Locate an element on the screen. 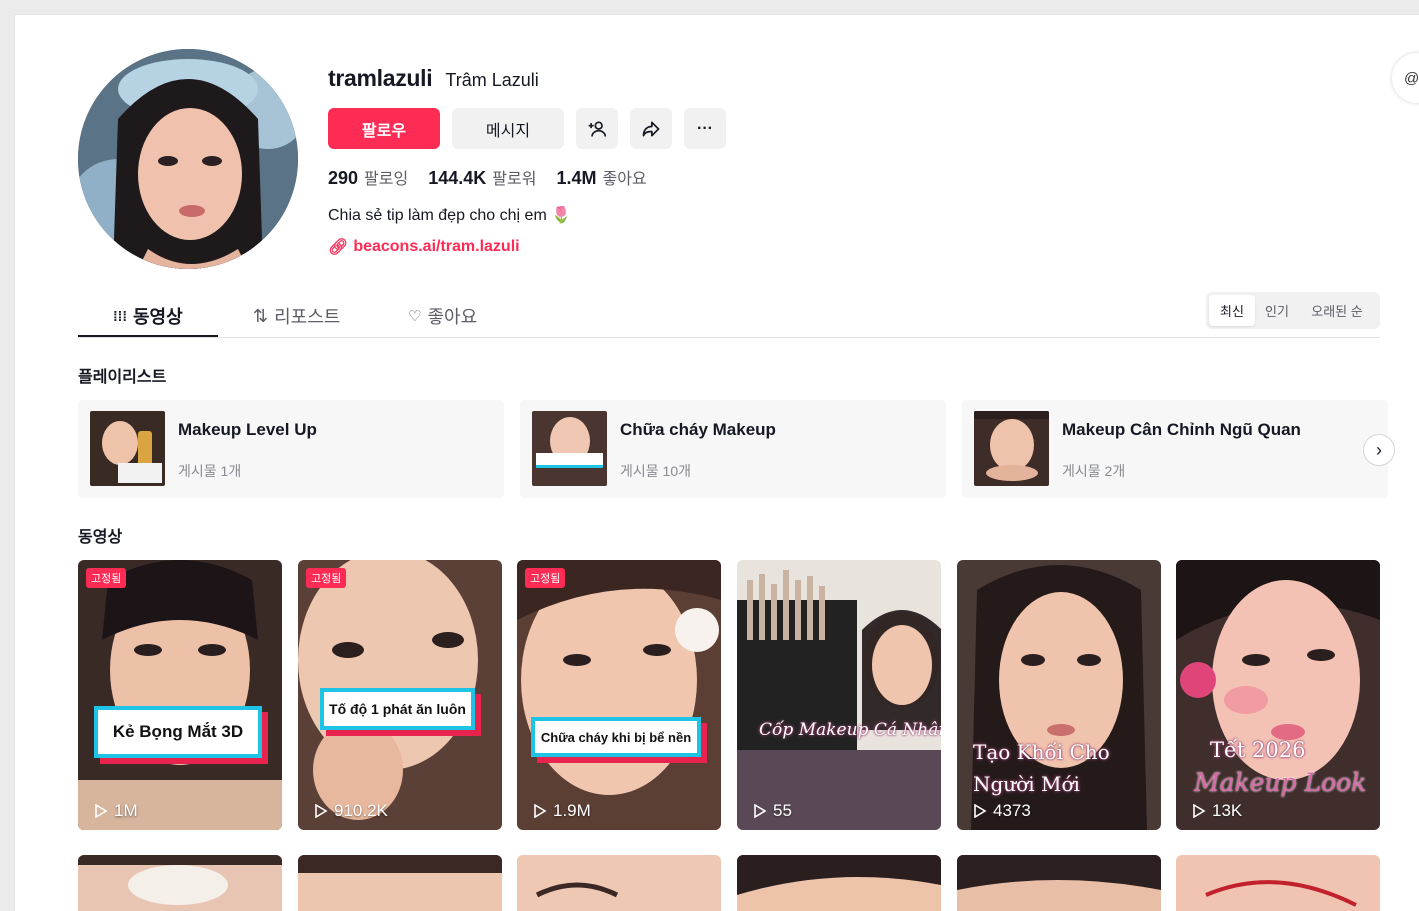  tab-reposts-label: 리포스트 is located at coordinates (307, 317).